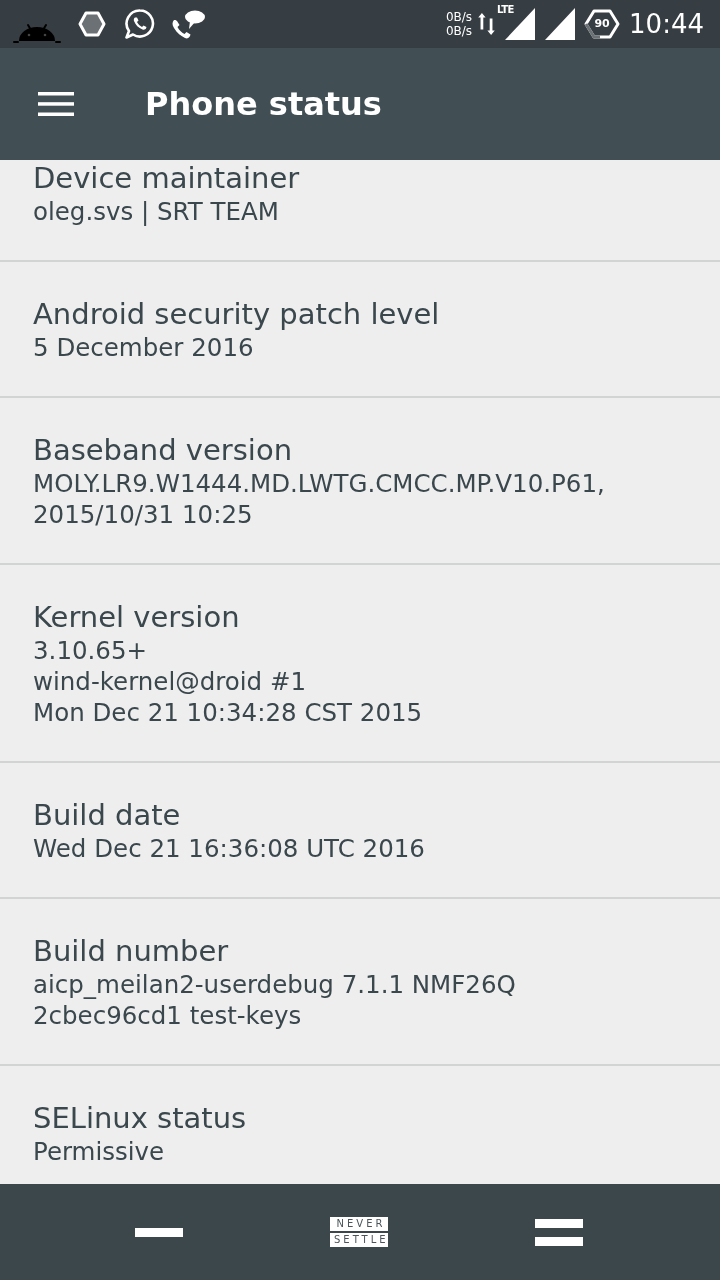 The image size is (720, 1280). I want to click on item-value: Wed Dec 21 16:36:08 UTC 2016, so click(229, 848).